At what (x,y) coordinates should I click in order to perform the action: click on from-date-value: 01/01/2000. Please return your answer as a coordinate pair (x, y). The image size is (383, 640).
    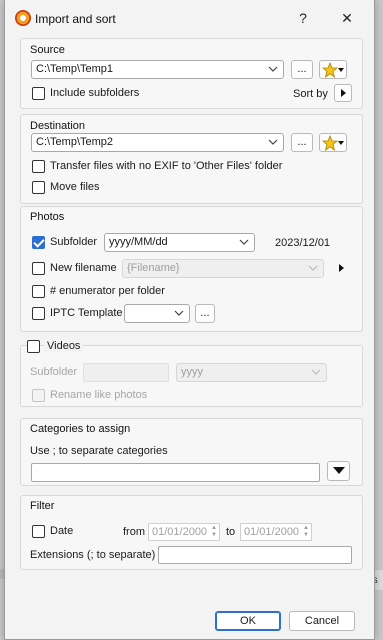
    Looking at the image, I should click on (180, 532).